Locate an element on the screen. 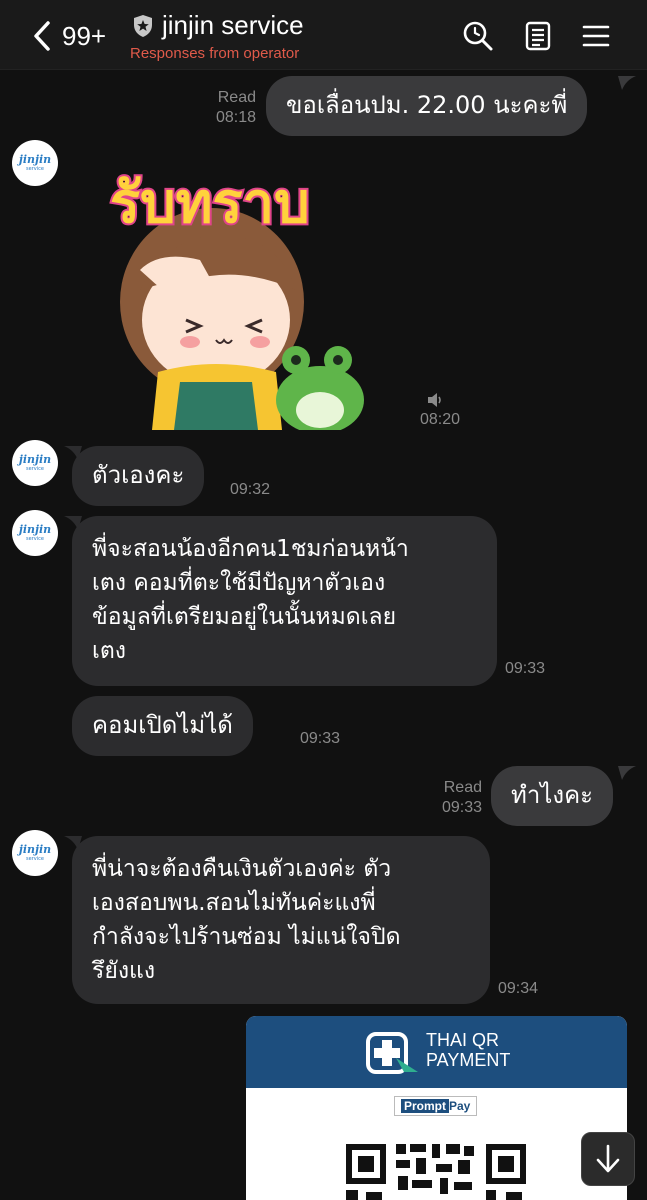 Image resolution: width=647 pixels, height=1200 pixels. message-line: พี่จะสอนน้องอีกคน1ชมก่อนหน้า is located at coordinates (250, 549).